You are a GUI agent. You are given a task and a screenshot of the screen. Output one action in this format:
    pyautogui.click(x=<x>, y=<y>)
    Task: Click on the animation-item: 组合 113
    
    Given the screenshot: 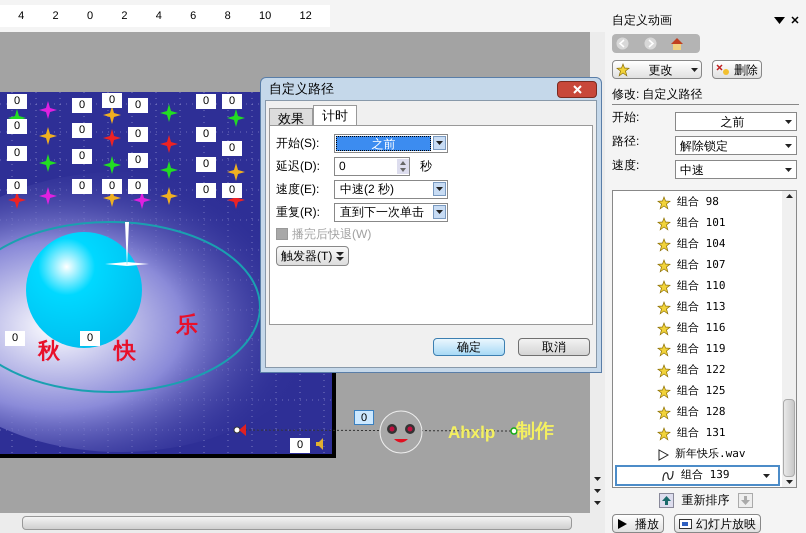 What is the action you would take?
    pyautogui.click(x=697, y=307)
    